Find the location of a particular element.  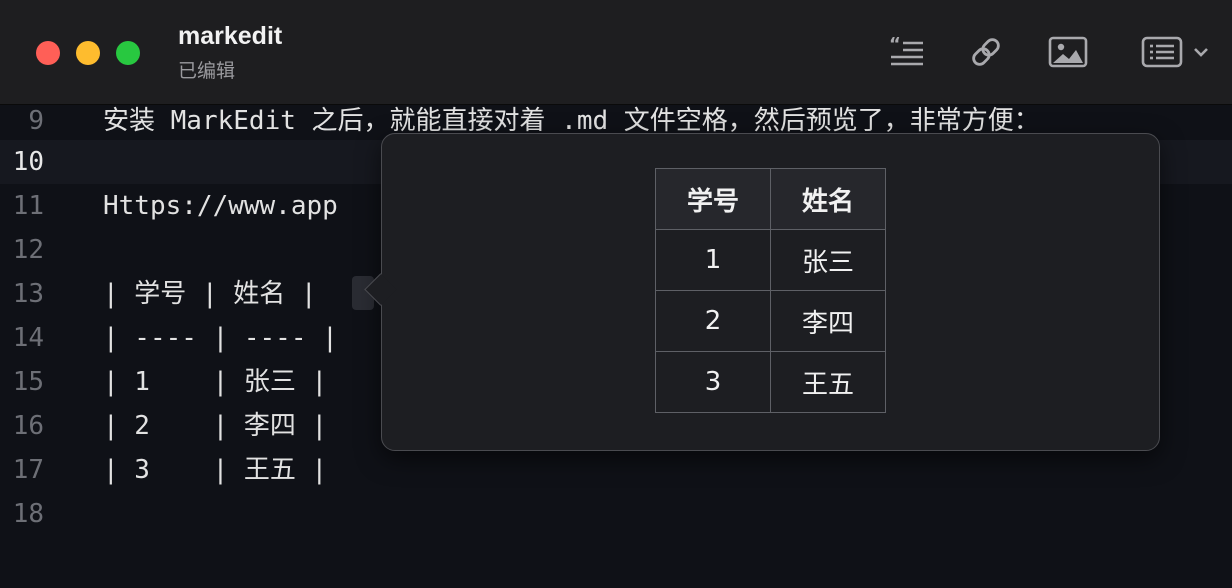

image-button is located at coordinates (1068, 52).